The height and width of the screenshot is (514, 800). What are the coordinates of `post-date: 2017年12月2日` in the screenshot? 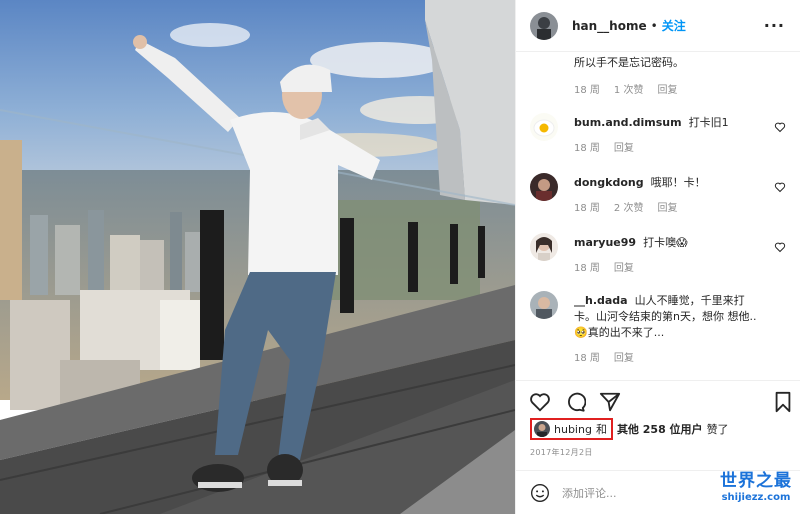 It's located at (561, 452).